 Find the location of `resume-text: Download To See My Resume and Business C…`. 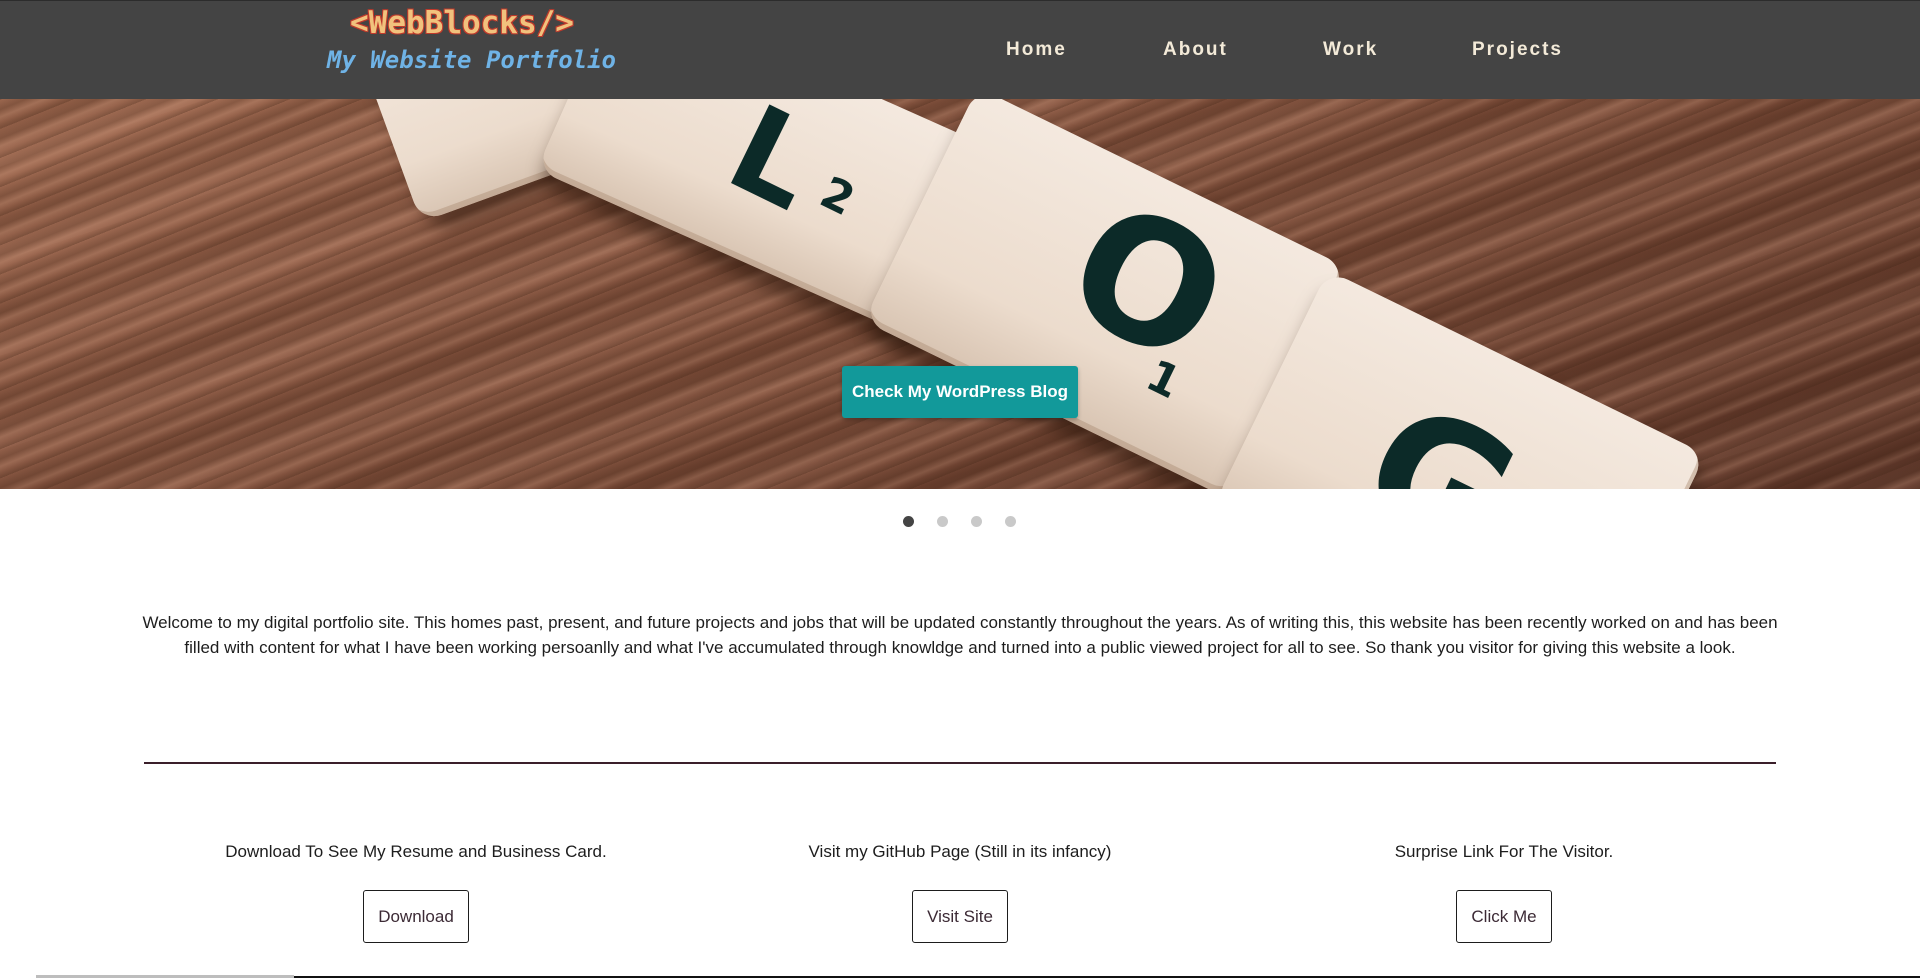

resume-text: Download To See My Resume and Business C… is located at coordinates (416, 851).